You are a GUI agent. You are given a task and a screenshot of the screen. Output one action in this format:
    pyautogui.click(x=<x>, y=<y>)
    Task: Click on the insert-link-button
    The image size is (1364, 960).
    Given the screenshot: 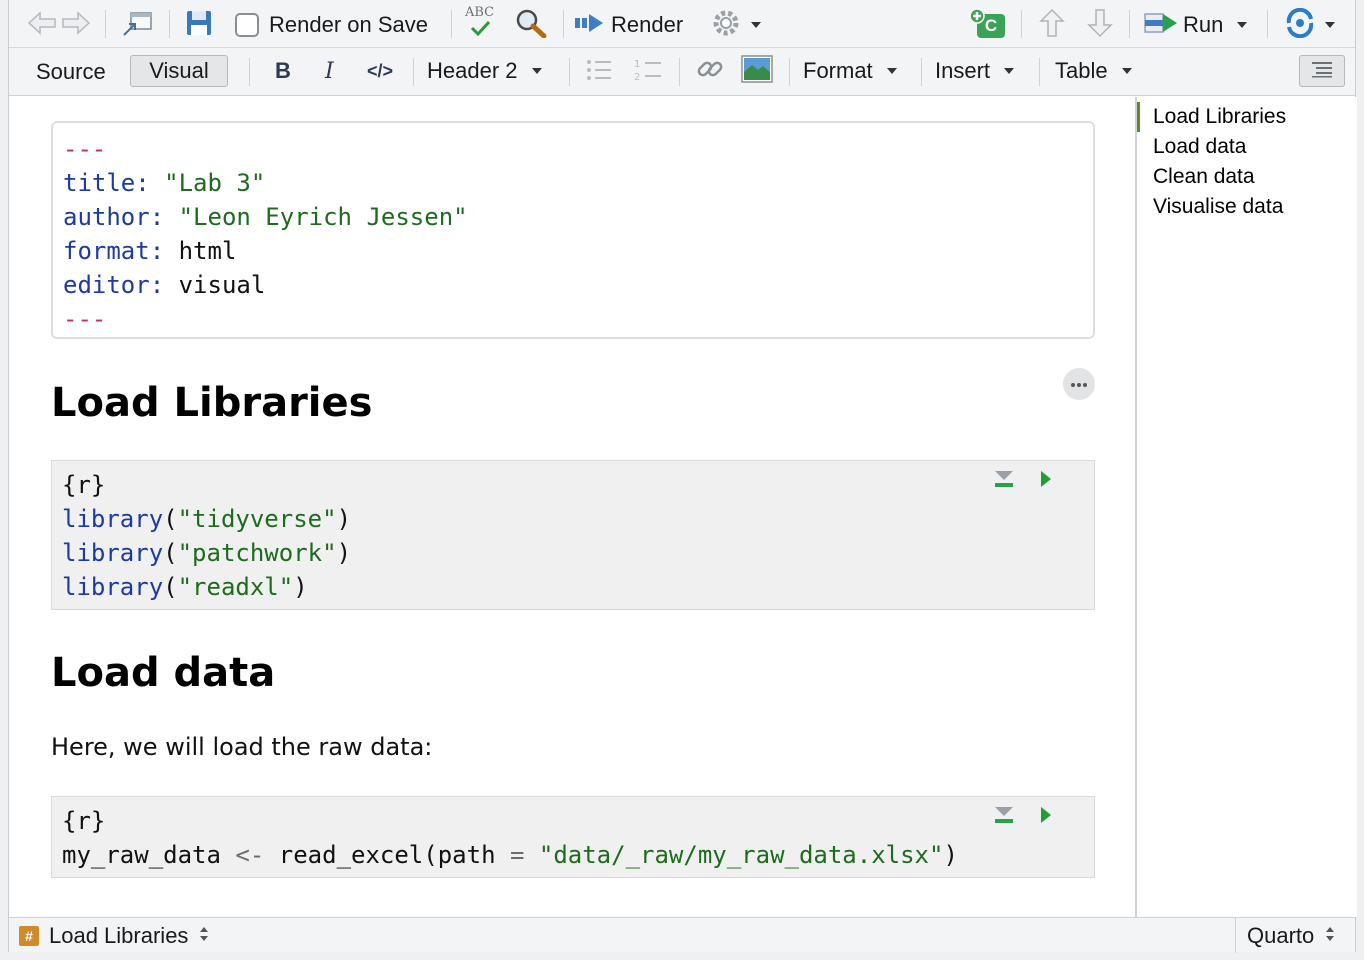 What is the action you would take?
    pyautogui.click(x=710, y=71)
    